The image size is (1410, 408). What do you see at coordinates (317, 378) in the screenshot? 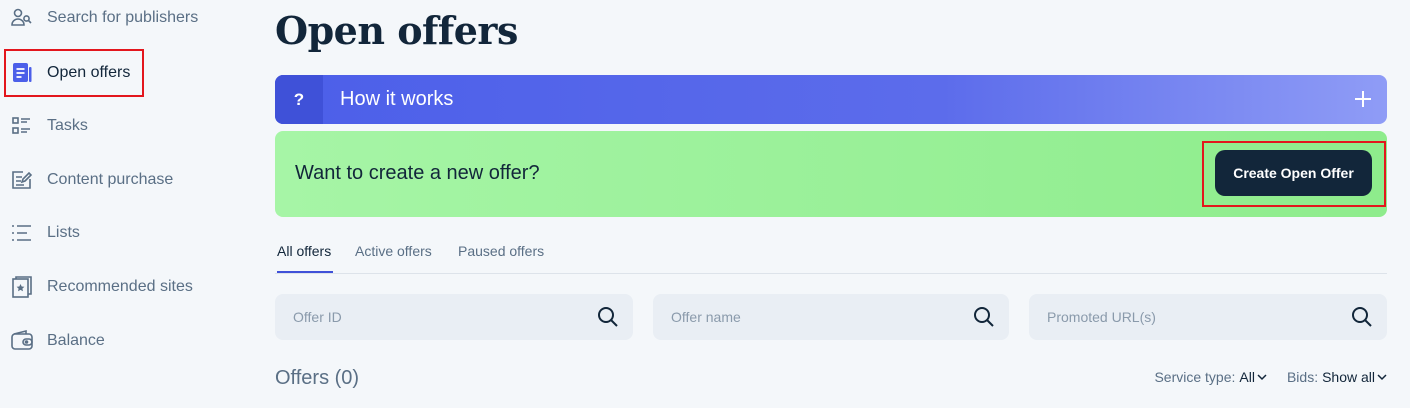
I see `offers-count-heading: Offers (0)` at bounding box center [317, 378].